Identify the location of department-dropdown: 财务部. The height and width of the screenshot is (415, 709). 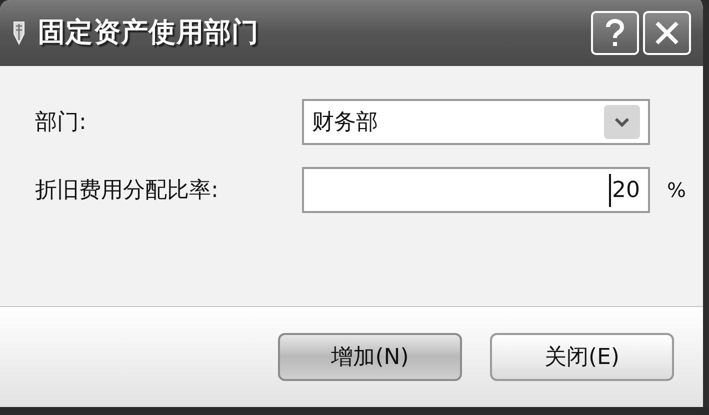
(476, 122).